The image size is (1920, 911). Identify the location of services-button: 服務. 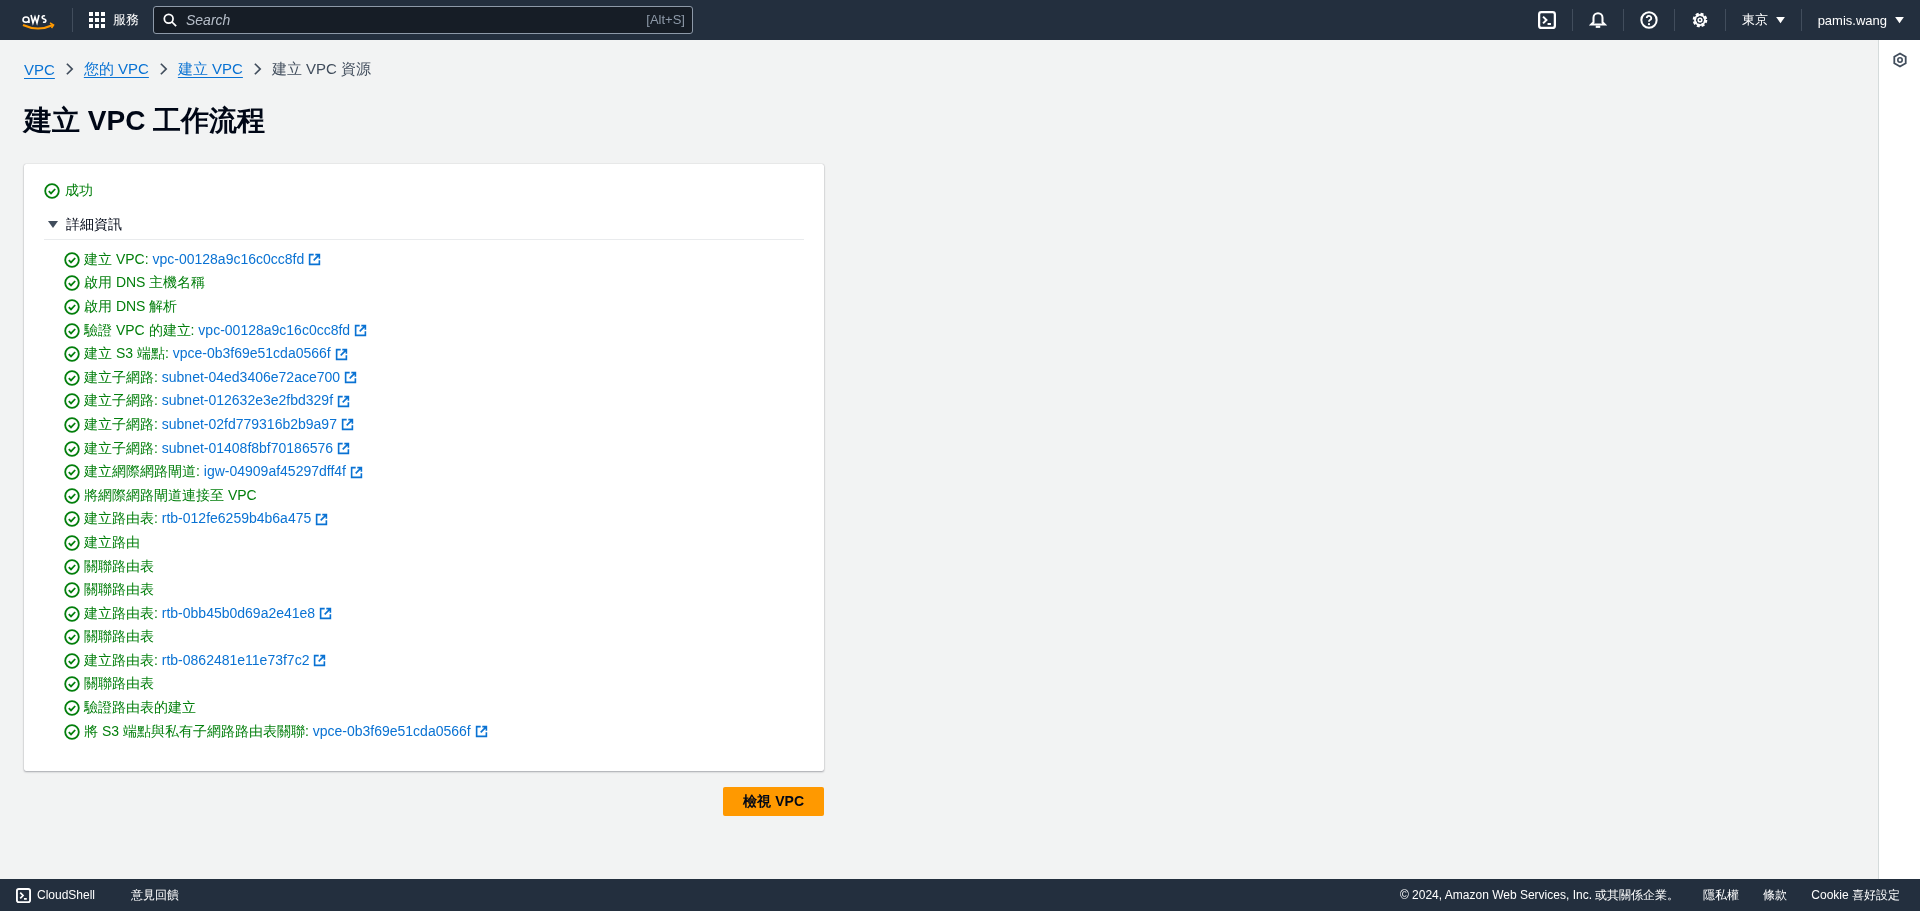
(114, 20).